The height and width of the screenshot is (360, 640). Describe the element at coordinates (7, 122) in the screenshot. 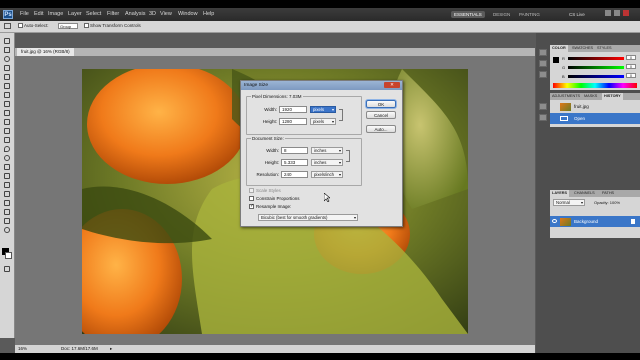

I see `history-brush-tool` at that location.